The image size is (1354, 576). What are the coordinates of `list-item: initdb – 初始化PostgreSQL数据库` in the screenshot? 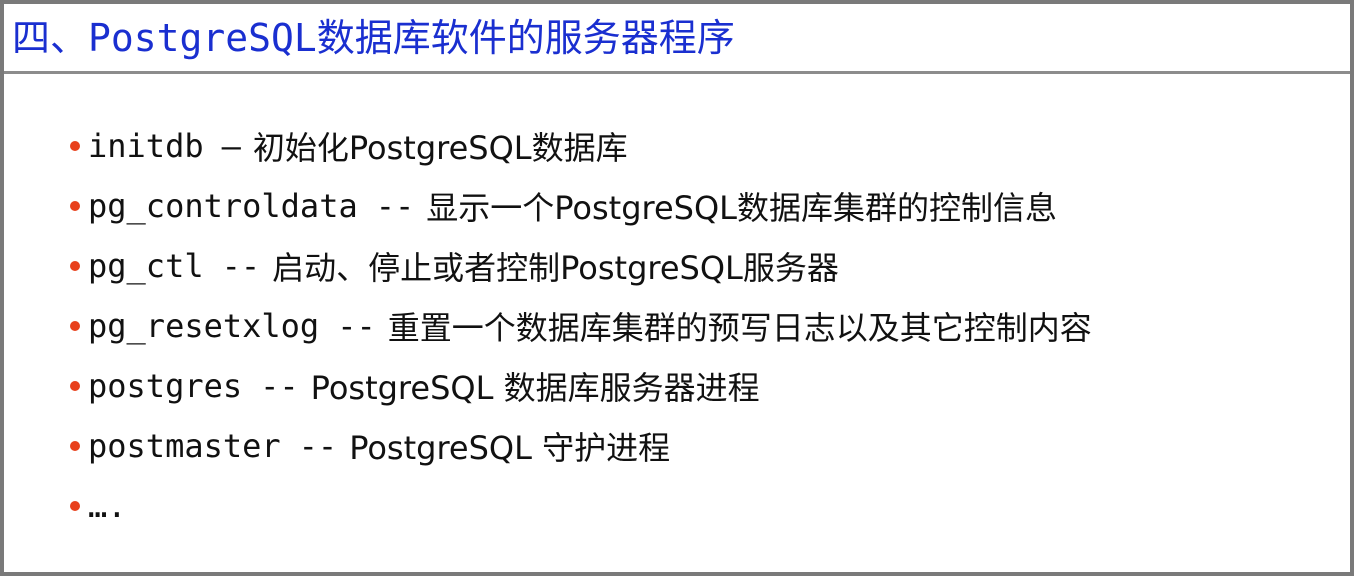 It's located at (581, 146).